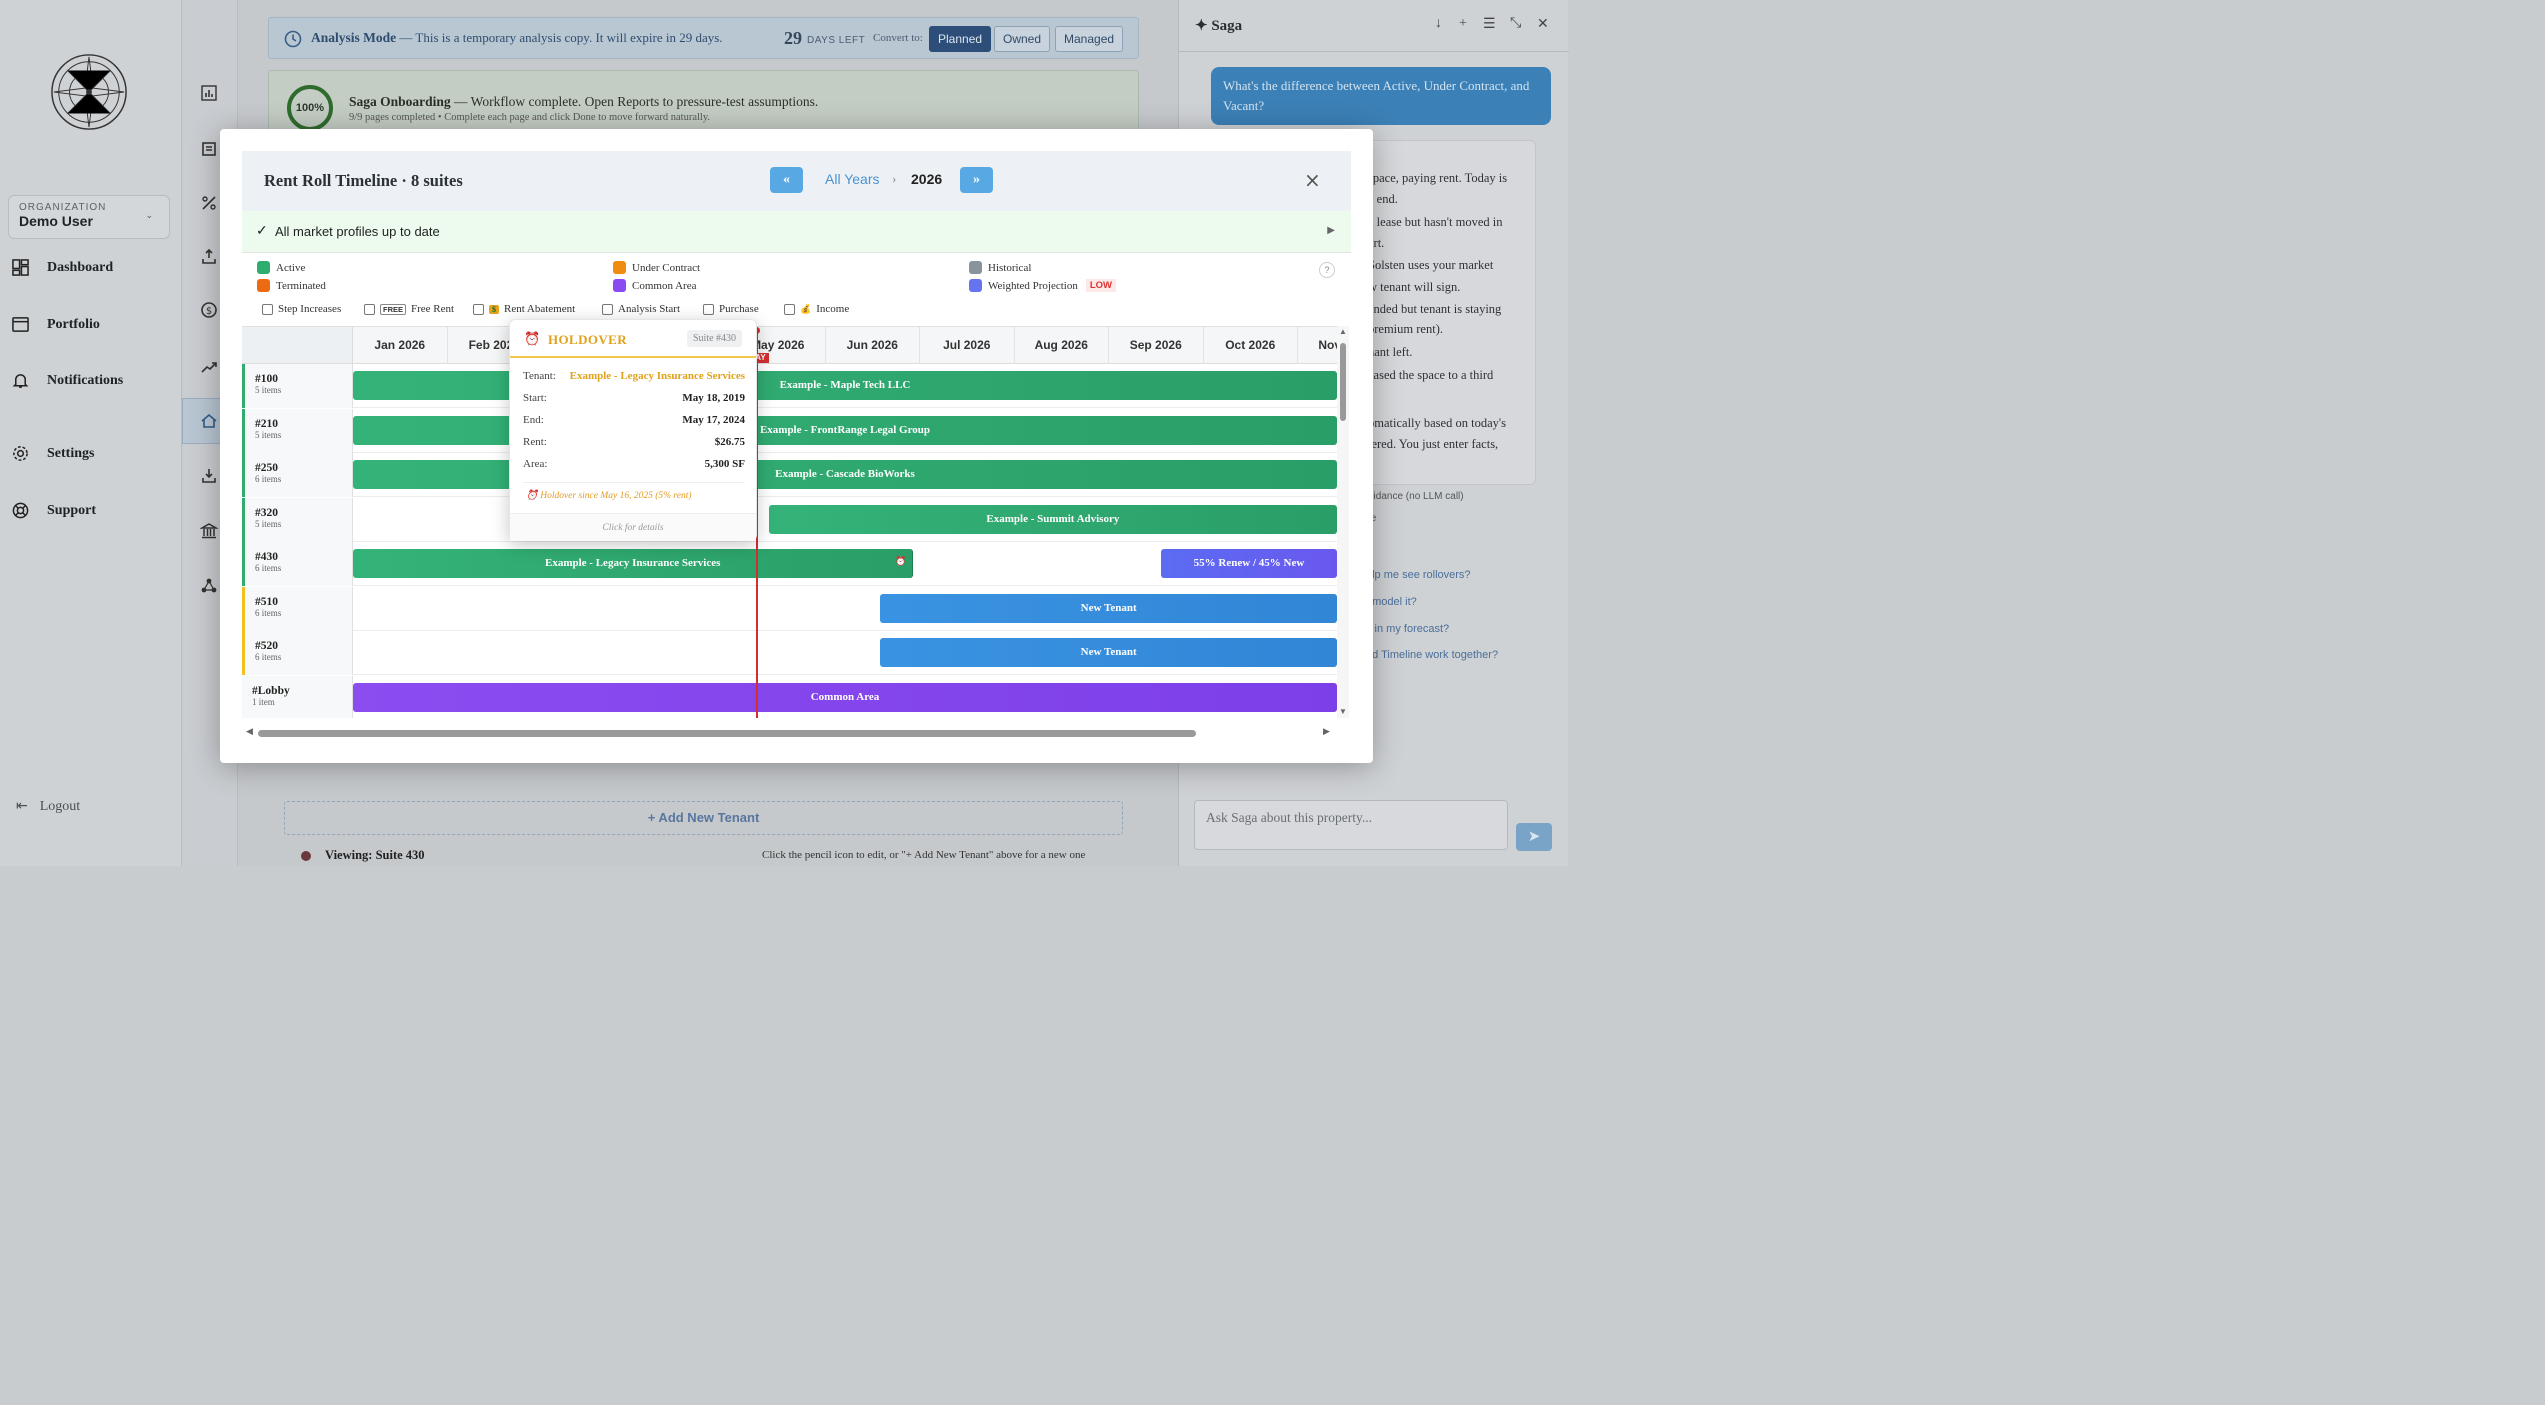 The height and width of the screenshot is (1405, 2545). Describe the element at coordinates (1418, 575) in the screenshot. I see `suggestion-chip: elp me see rollovers?` at that location.